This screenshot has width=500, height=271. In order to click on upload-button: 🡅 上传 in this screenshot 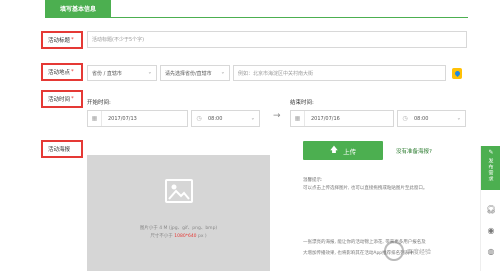, I will do `click(343, 150)`.